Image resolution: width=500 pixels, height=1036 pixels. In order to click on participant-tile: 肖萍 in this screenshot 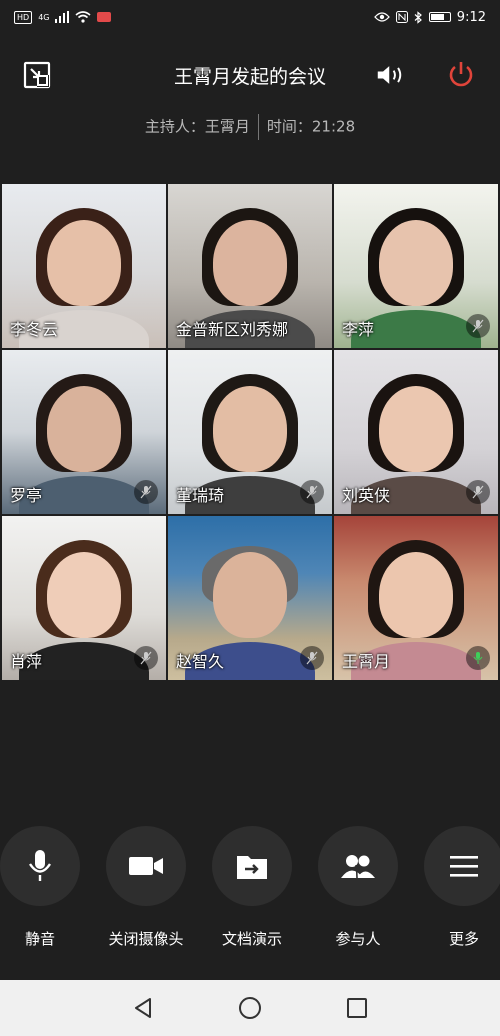, I will do `click(84, 598)`.